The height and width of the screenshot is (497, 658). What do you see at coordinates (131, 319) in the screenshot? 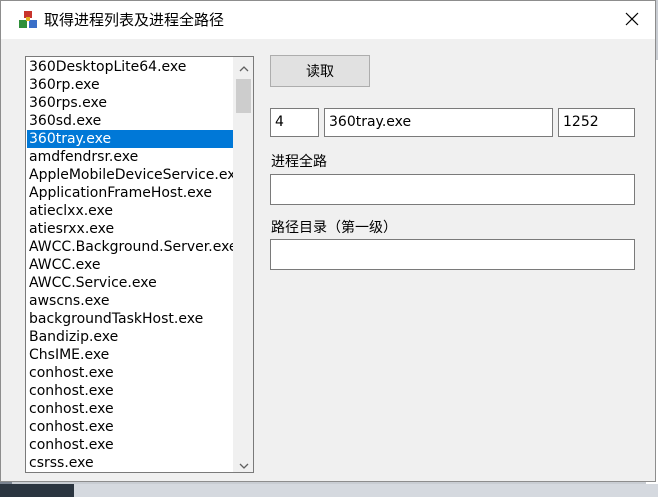
I see `list-item: backgroundTaskHost.exe` at bounding box center [131, 319].